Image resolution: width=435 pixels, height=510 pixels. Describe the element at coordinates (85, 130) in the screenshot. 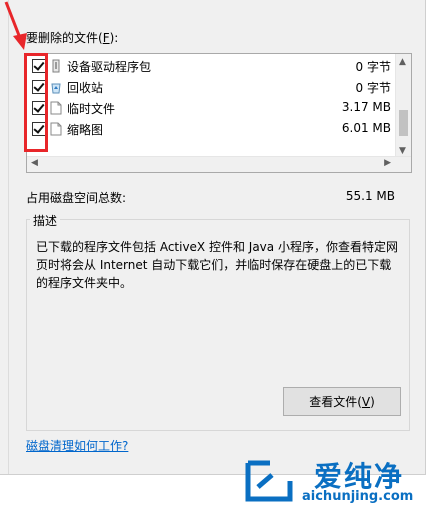

I see `item-name: 缩略图` at that location.